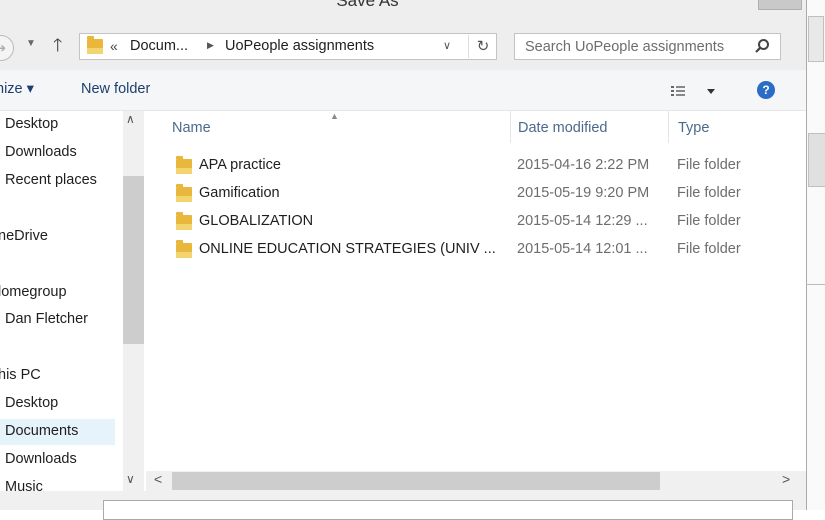  What do you see at coordinates (57, 48) in the screenshot?
I see `up-arrow-icon: 🡑` at bounding box center [57, 48].